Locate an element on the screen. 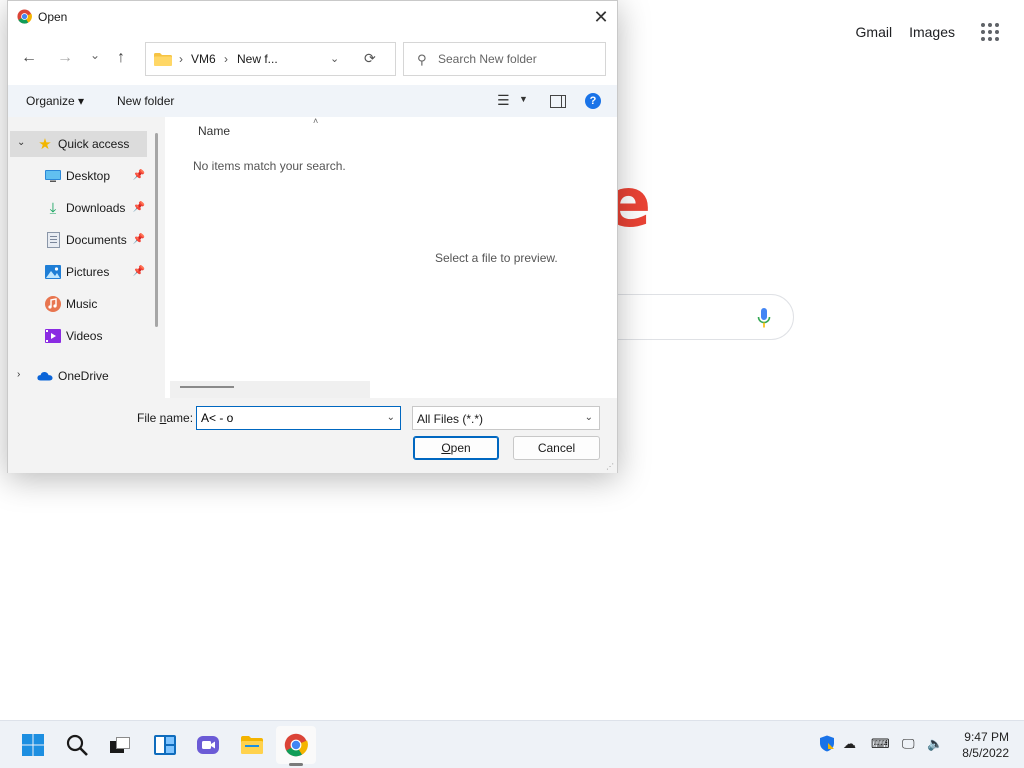 Image resolution: width=1024 pixels, height=768 pixels. preview-pane-icon is located at coordinates (558, 101).